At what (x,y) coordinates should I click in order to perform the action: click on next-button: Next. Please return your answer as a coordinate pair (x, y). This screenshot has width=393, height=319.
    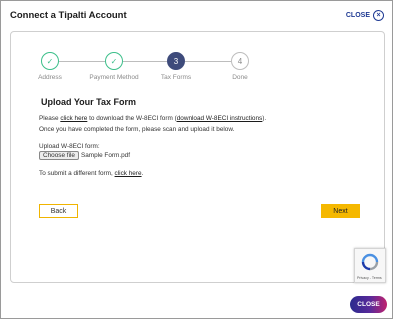
    Looking at the image, I should click on (340, 211).